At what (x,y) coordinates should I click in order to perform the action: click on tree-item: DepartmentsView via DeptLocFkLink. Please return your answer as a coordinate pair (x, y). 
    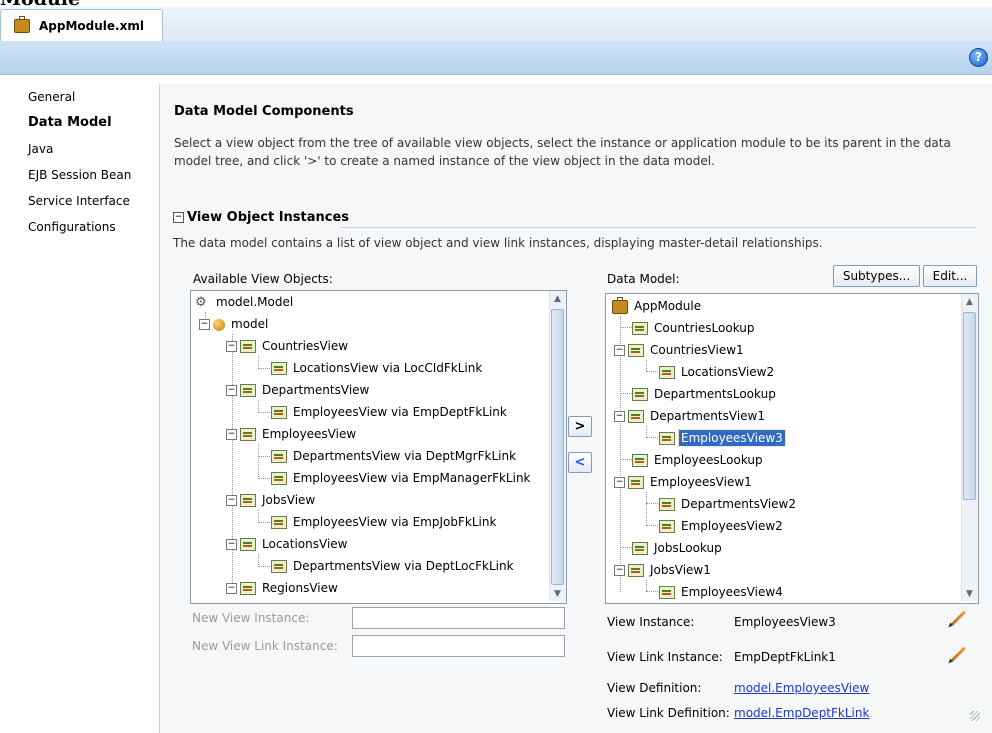
    Looking at the image, I should click on (393, 566).